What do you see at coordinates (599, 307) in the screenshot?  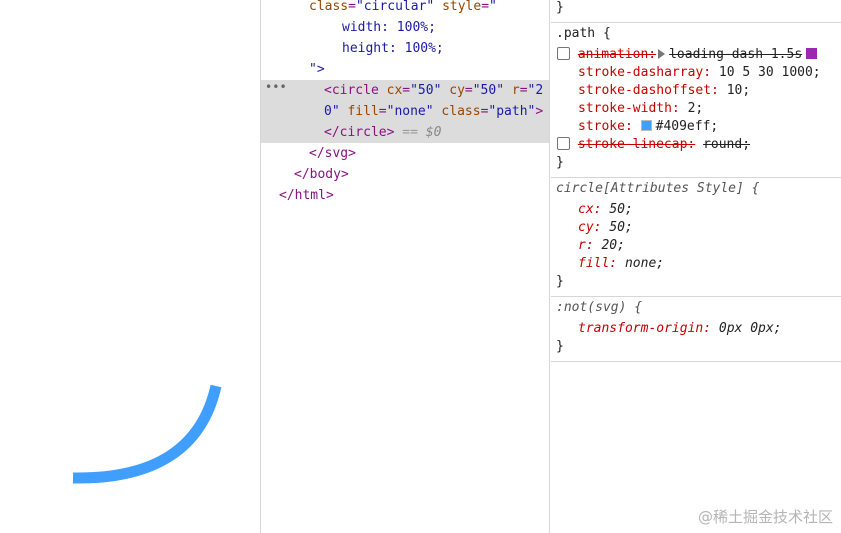 I see `not-svg-selector: :not(svg) {` at bounding box center [599, 307].